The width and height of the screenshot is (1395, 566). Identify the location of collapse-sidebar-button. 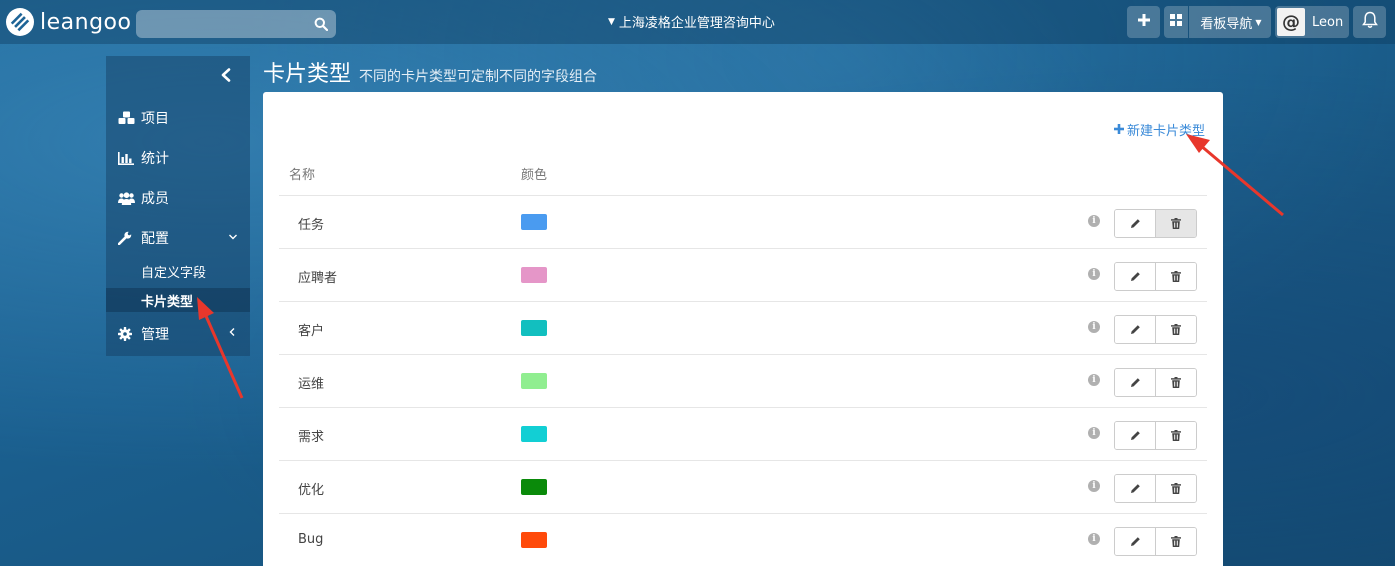
(226, 77).